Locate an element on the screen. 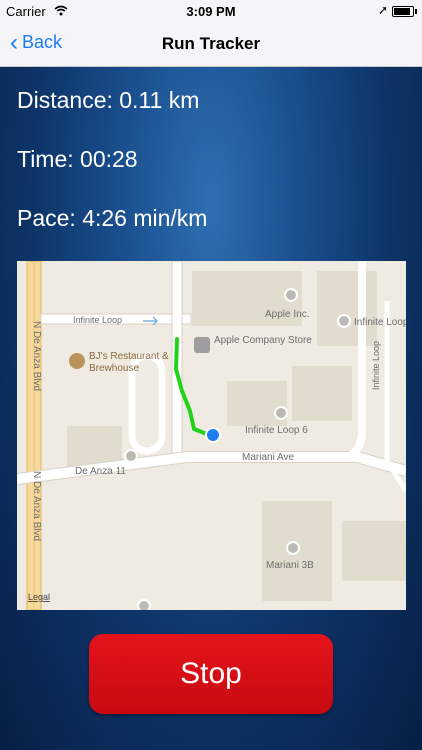  distance-label: Distance: 0.11 km is located at coordinates (108, 100).